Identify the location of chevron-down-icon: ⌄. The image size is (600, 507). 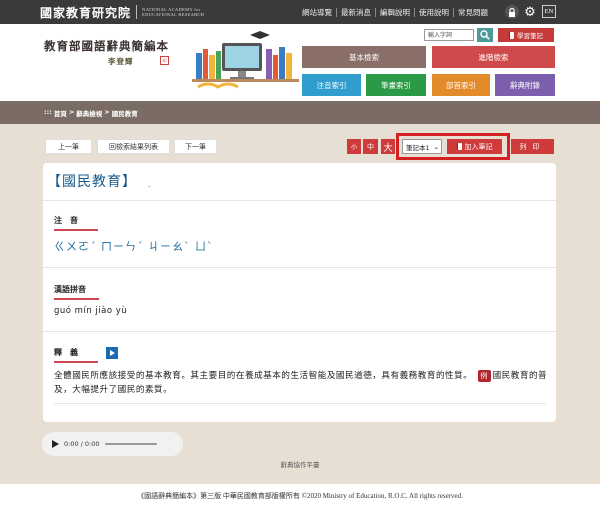
(436, 146).